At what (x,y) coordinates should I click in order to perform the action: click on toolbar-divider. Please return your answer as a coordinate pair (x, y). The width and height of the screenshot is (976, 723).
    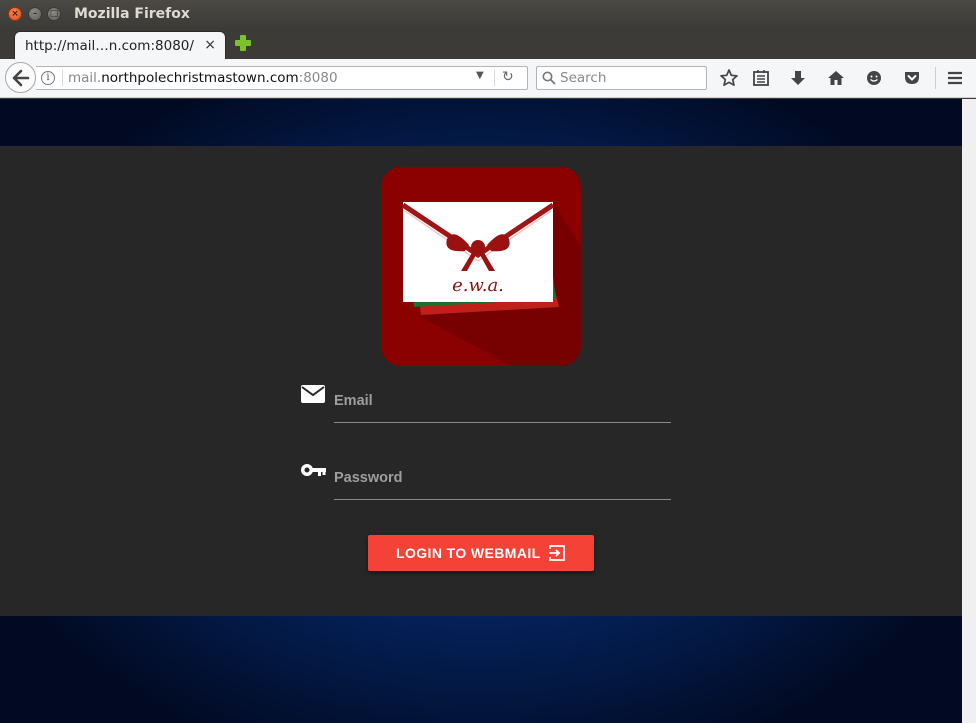
    Looking at the image, I should click on (935, 78).